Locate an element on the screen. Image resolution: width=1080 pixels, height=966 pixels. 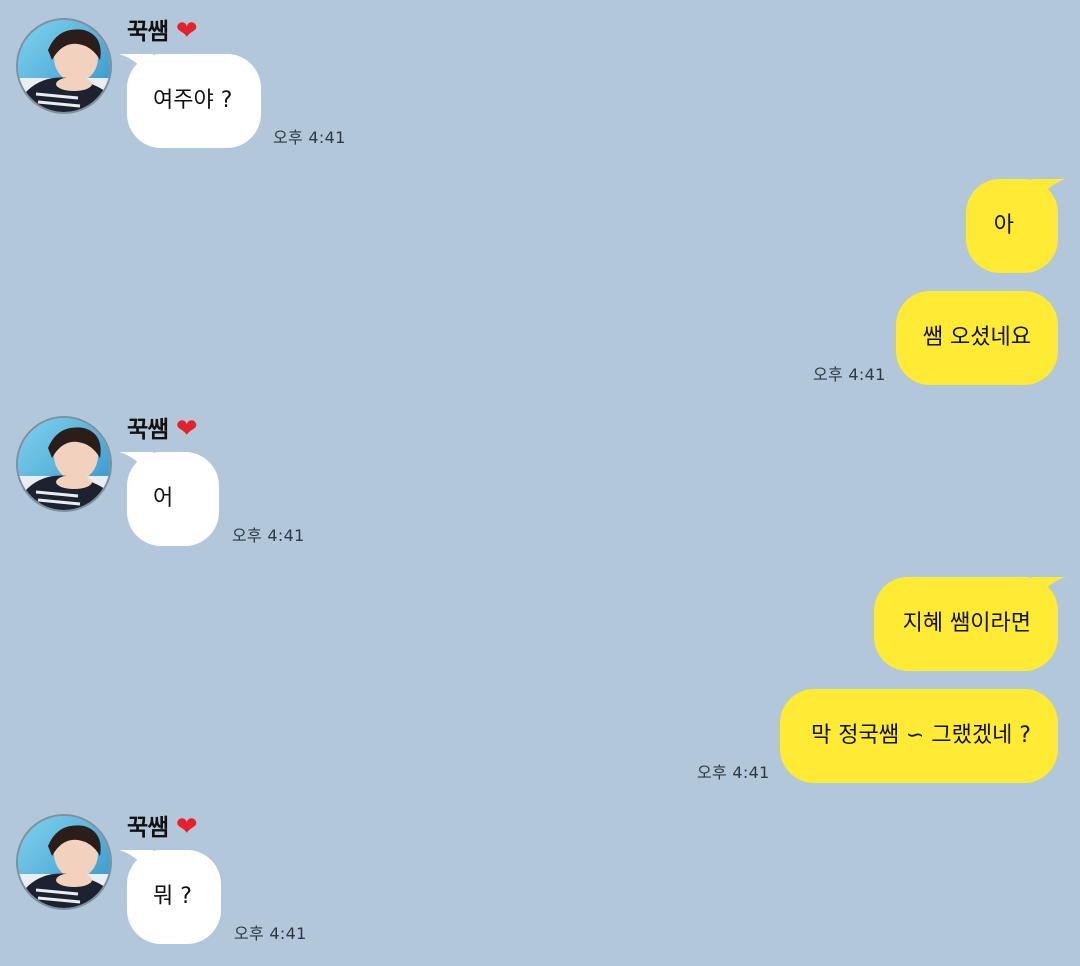
message-bubble: 여주야 ? is located at coordinates (190, 101).